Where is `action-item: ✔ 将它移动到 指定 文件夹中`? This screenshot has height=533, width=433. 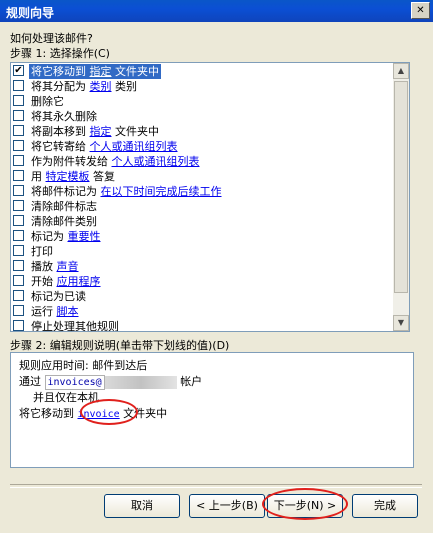 action-item: ✔ 将它移动到 指定 文件夹中 is located at coordinates (202, 71).